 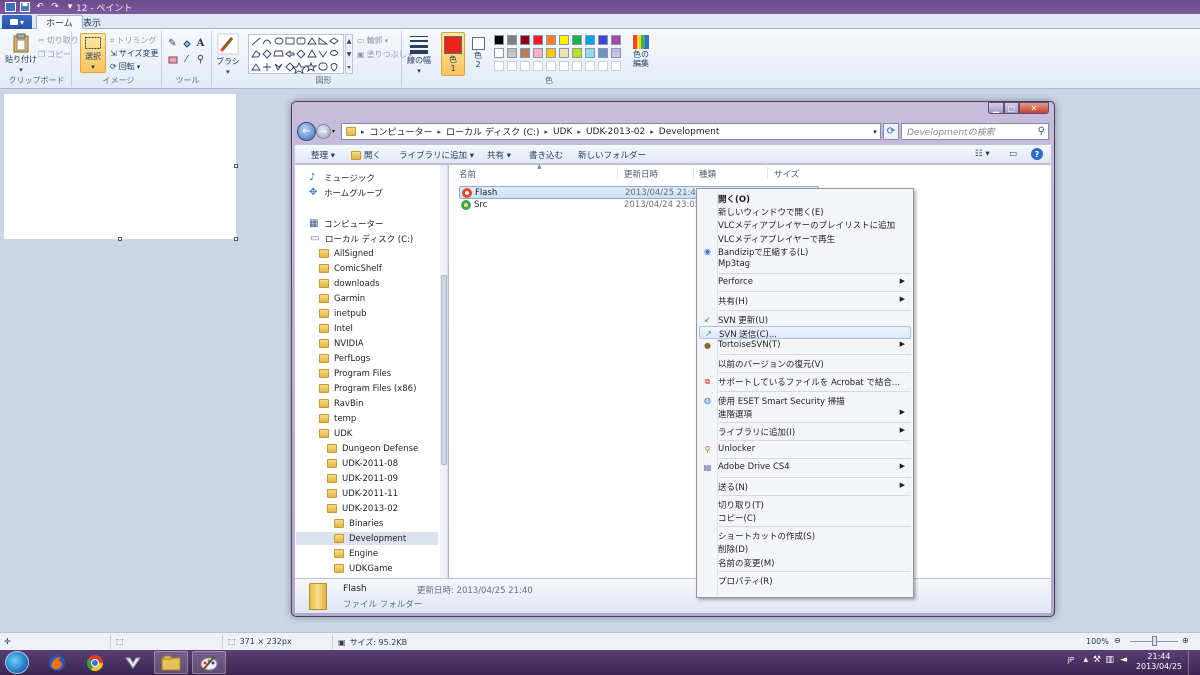 I want to click on nav-tree-item: ComicShelf, so click(x=367, y=268).